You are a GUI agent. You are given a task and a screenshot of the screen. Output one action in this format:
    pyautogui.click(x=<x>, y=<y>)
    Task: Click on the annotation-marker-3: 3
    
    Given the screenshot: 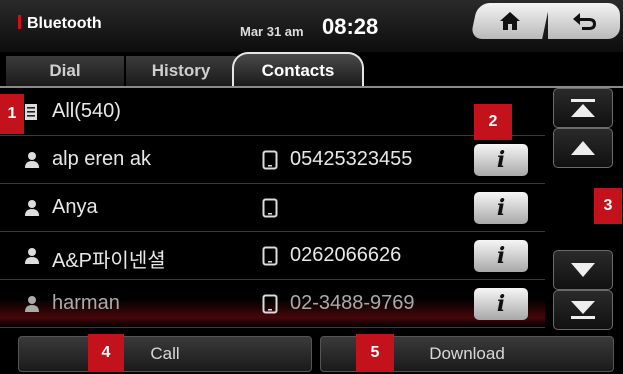 What is the action you would take?
    pyautogui.click(x=608, y=206)
    